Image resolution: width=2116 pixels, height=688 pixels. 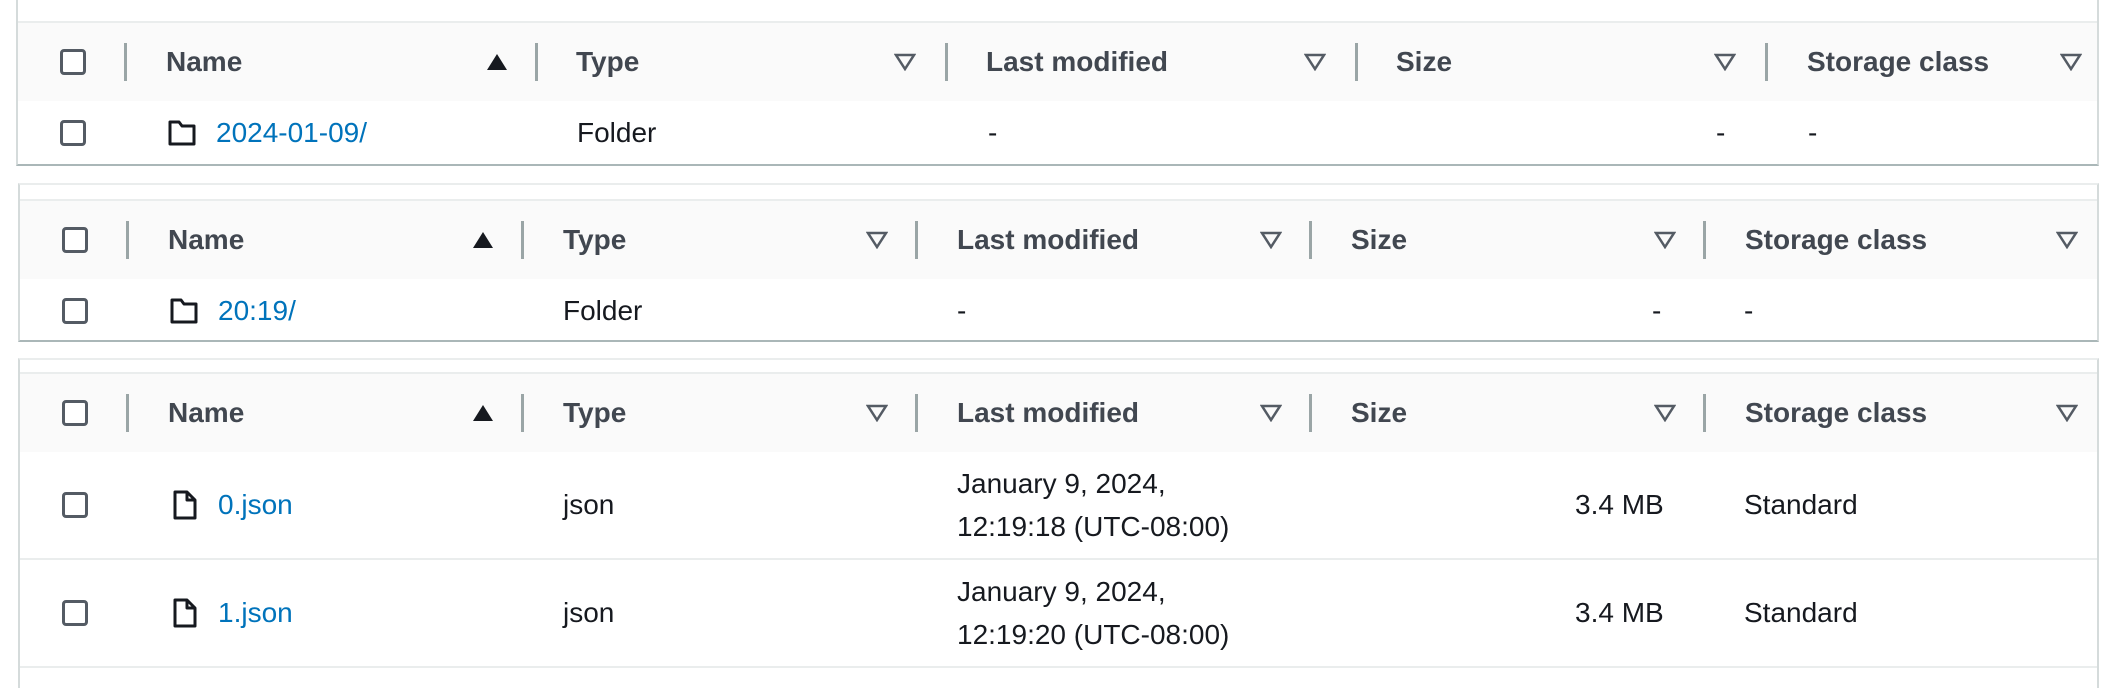 I want to click on last-modified-time: 12:19:18 (UTC-08:00), so click(x=1093, y=526).